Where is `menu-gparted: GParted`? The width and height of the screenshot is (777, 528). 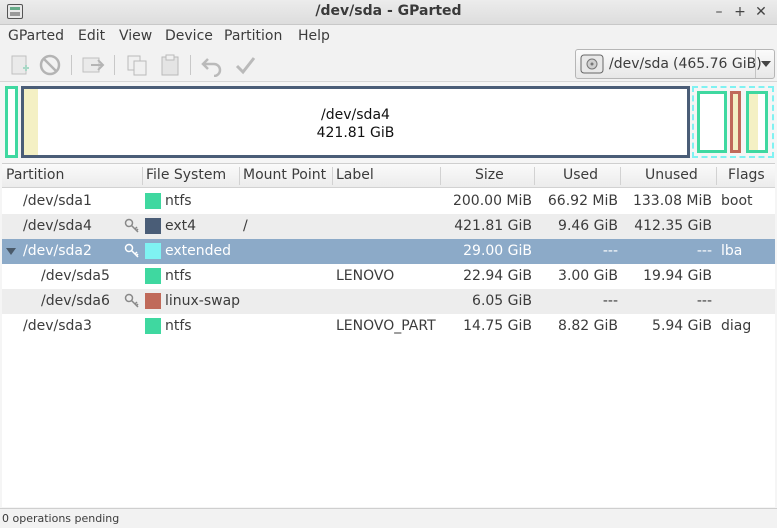
menu-gparted: GParted is located at coordinates (36, 36).